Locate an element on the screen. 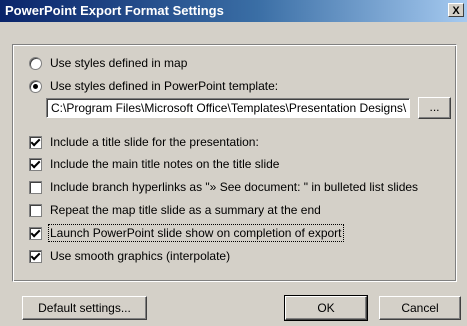  title-bar: PowerPoint Export Format Settings X is located at coordinates (233, 11).